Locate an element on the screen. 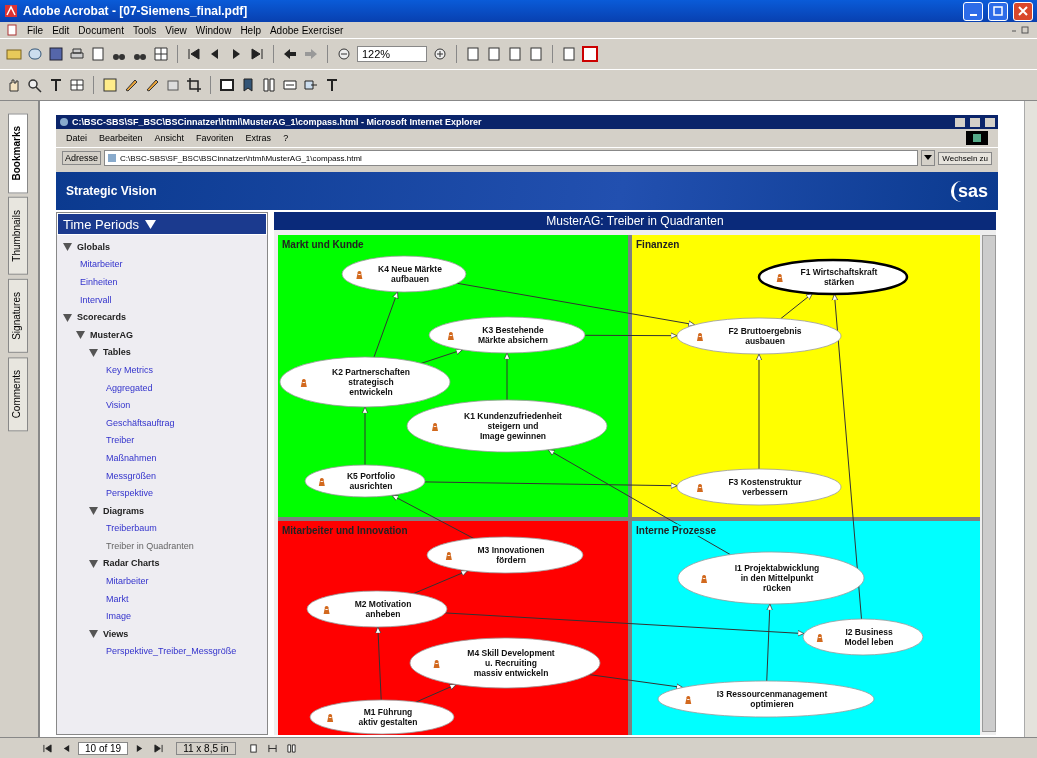  menu-item: ? is located at coordinates (286, 138).